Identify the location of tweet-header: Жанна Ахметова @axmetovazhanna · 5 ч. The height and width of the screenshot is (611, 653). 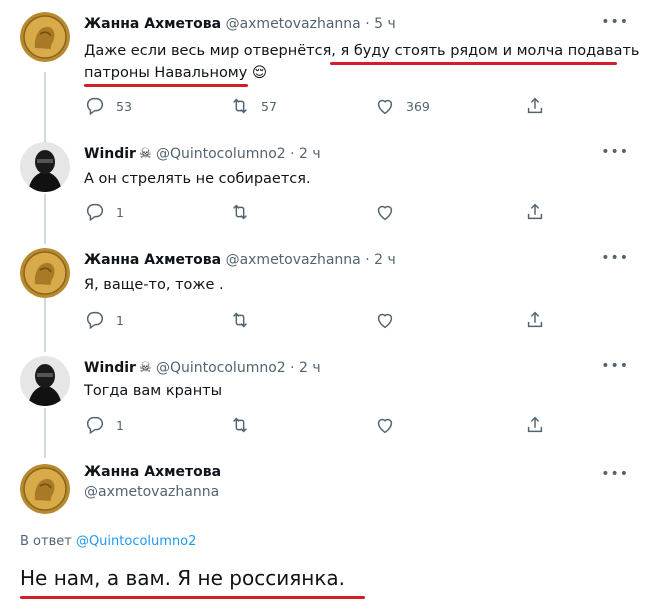
(240, 24).